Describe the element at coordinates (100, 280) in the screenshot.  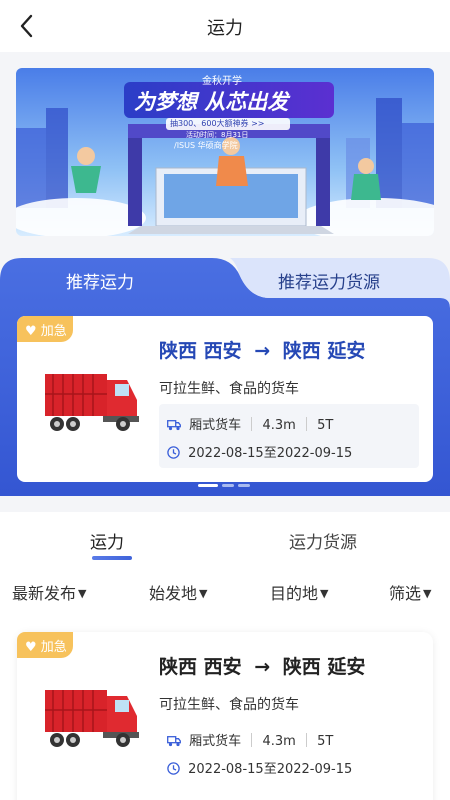
I see `tab-recommend-capacity: 推荐运力` at that location.